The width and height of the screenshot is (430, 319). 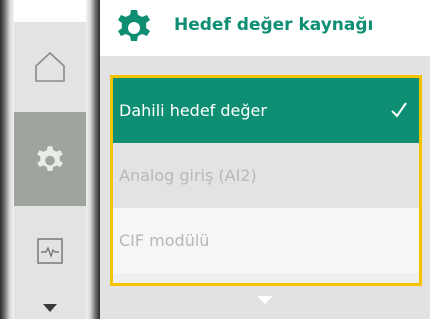 I want to click on checkmark-icon, so click(x=399, y=110).